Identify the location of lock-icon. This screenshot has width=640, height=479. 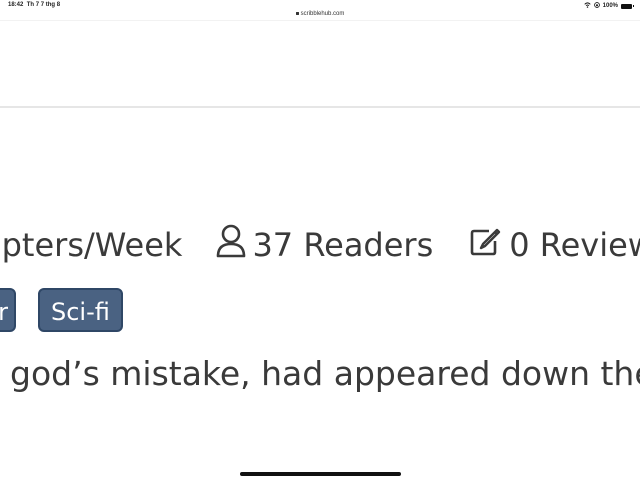
(297, 13).